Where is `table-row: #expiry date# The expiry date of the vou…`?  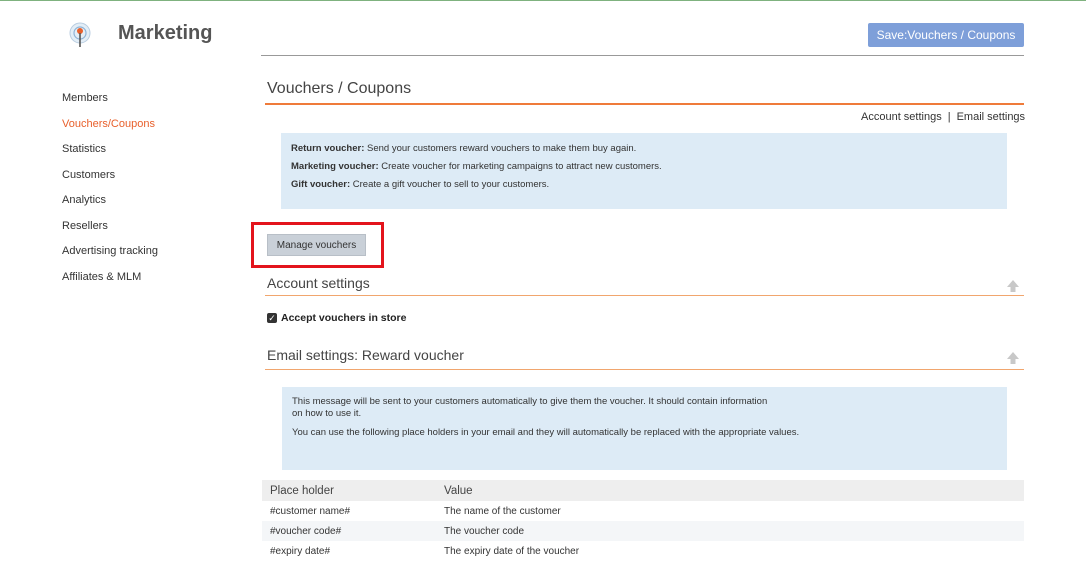 table-row: #expiry date# The expiry date of the vou… is located at coordinates (643, 551).